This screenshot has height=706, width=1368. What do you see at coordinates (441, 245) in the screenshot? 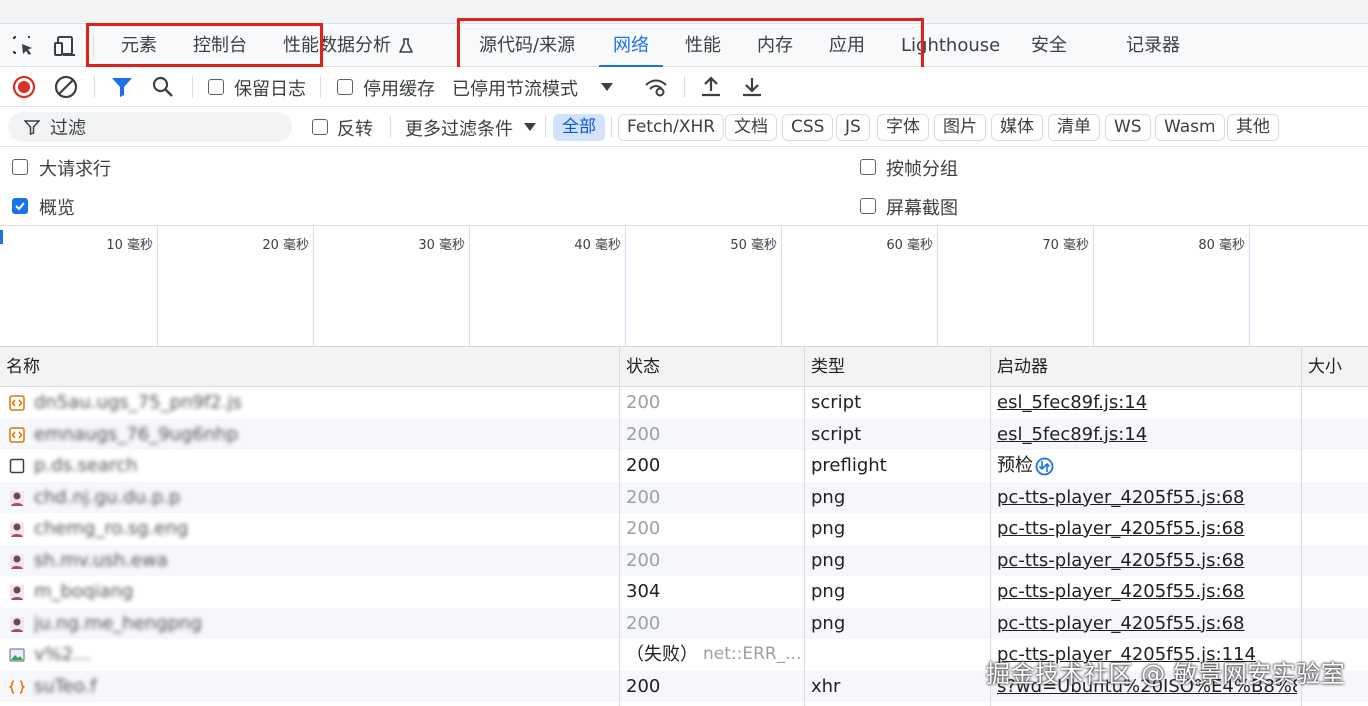
I see `timeline-tick-label: 30 毫秒` at bounding box center [441, 245].